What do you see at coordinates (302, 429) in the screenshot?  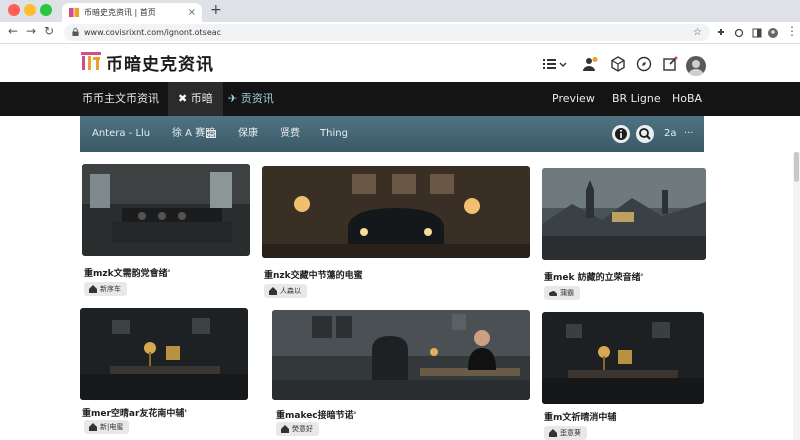 I see `card-tag-label: 熒意好` at bounding box center [302, 429].